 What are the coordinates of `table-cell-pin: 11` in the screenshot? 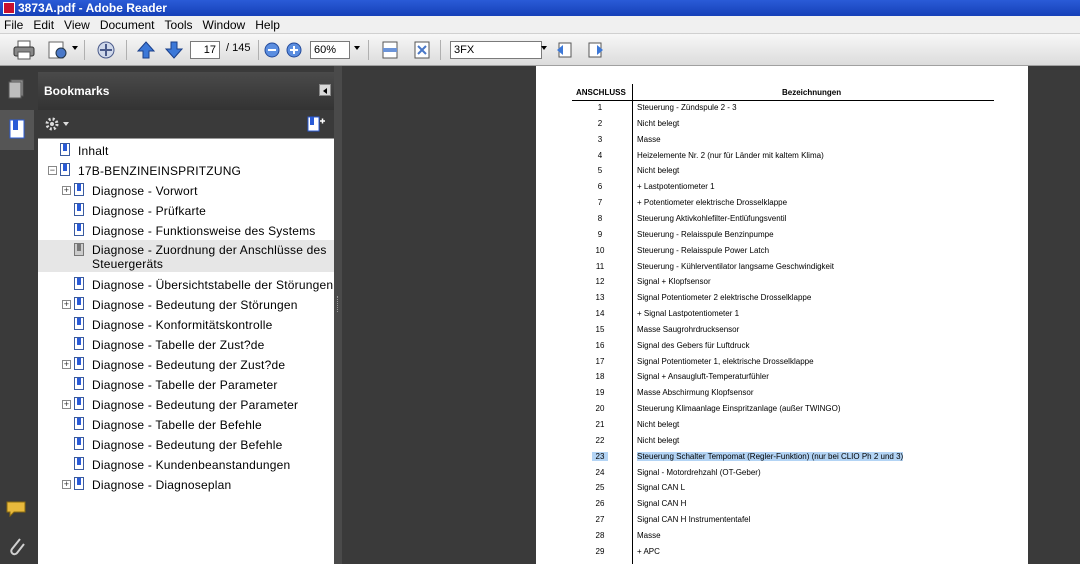 It's located at (600, 266).